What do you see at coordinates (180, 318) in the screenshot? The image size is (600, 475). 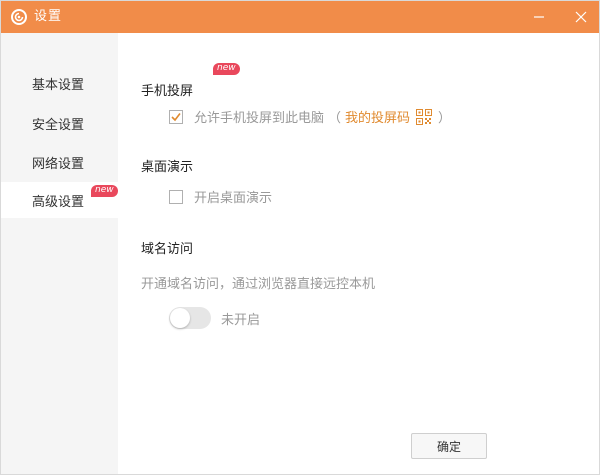 I see `toggle-knob` at bounding box center [180, 318].